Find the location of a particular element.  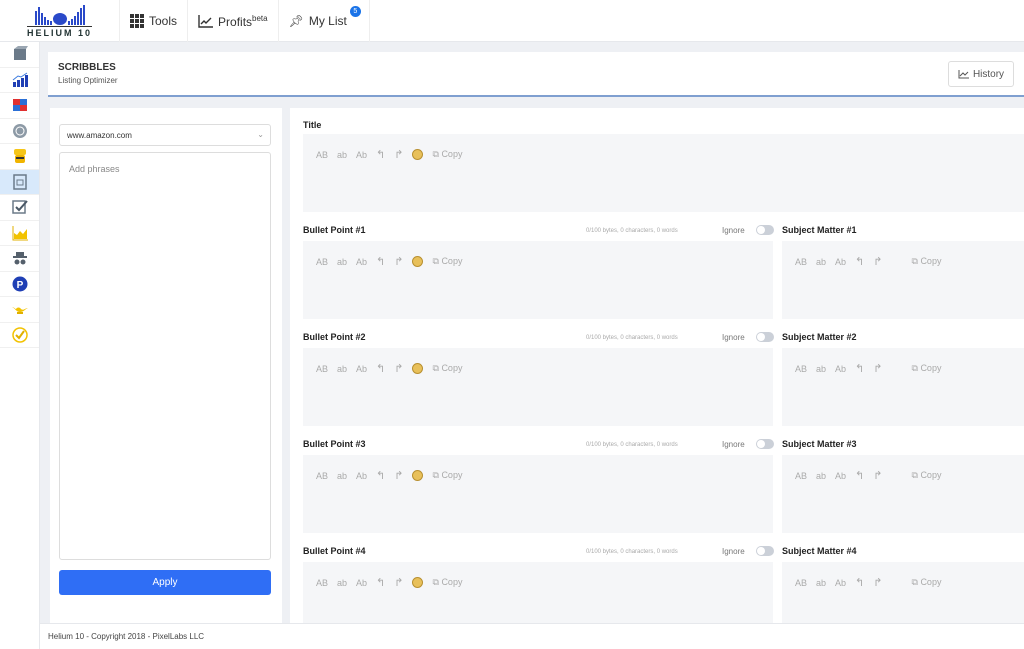

phrases-textarea: Add phrases is located at coordinates (165, 356).